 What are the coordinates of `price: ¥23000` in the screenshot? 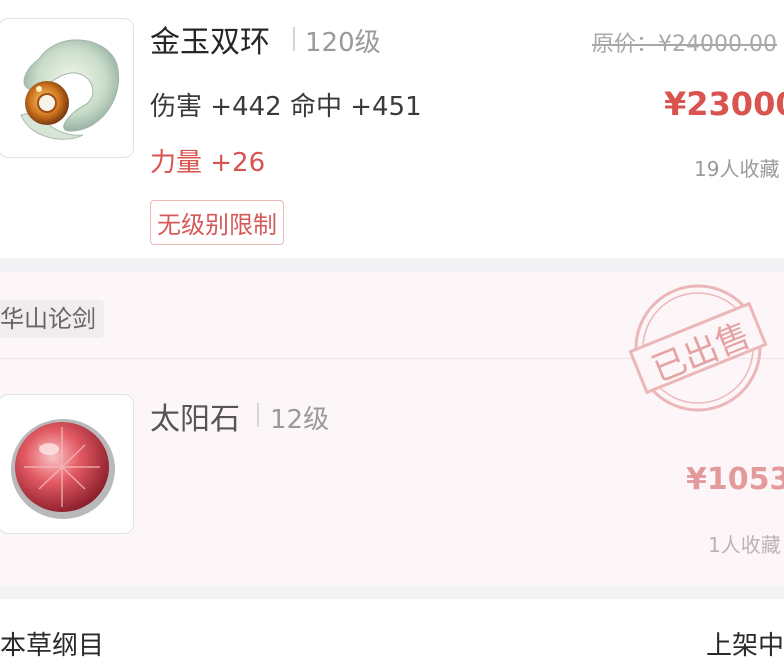 It's located at (724, 104).